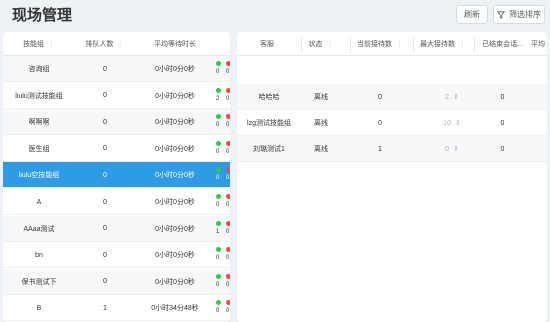 This screenshot has width=550, height=322. Describe the element at coordinates (116, 281) in the screenshot. I see `skill-group-row: 保书测试下 0 0小时0分0秒 0 0` at that location.